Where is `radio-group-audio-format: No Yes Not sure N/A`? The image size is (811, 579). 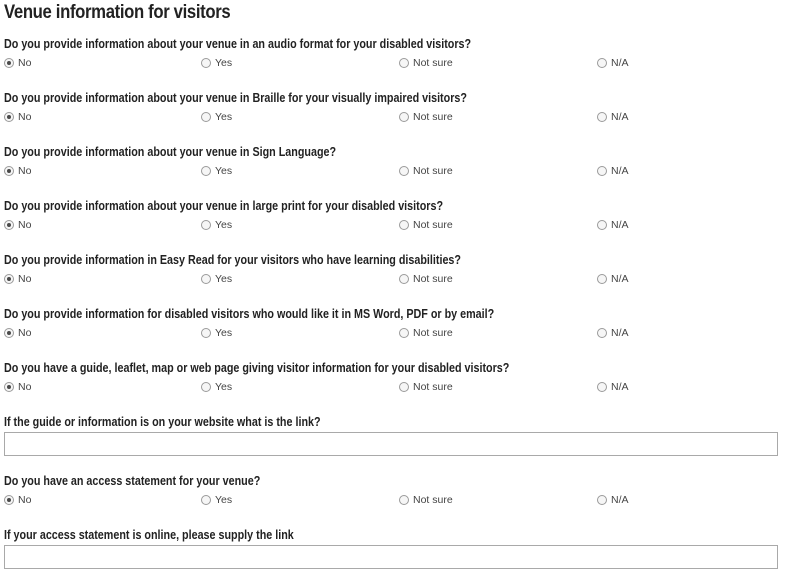
radio-group-audio-format: No Yes Not sure N/A is located at coordinates (405, 64).